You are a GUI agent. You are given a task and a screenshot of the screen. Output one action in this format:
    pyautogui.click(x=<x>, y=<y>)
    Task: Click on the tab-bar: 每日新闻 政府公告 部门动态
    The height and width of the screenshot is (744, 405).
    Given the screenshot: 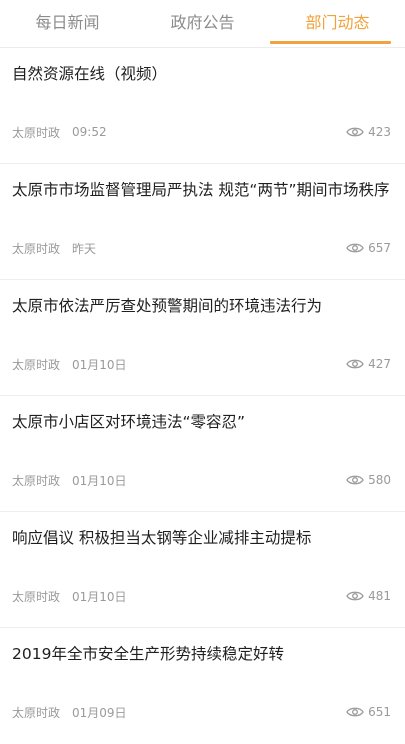 What is the action you would take?
    pyautogui.click(x=202, y=24)
    